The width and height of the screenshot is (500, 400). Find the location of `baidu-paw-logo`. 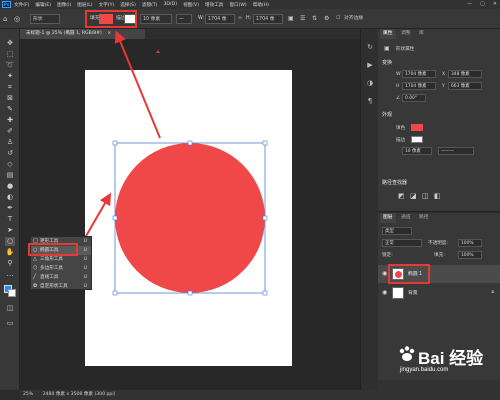

baidu-paw-logo is located at coordinates (407, 353).